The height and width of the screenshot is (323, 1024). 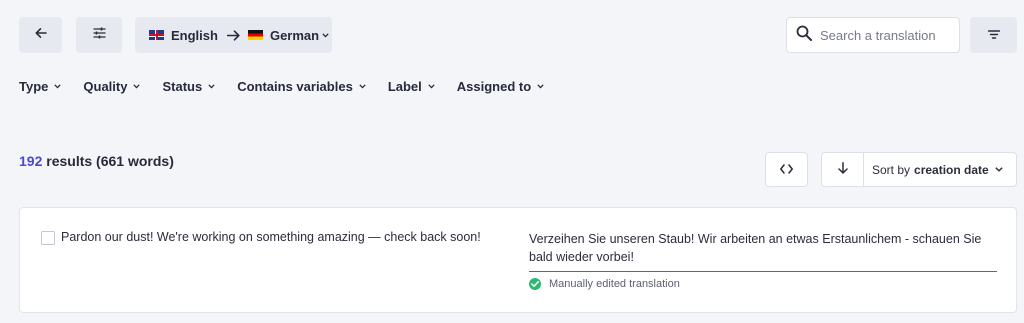 I want to click on arrow-right-icon, so click(x=233, y=35).